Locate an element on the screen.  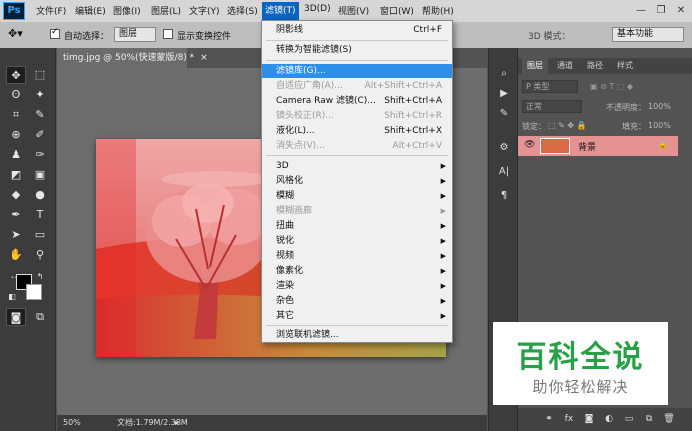
fill-value: 100% is located at coordinates (659, 125).